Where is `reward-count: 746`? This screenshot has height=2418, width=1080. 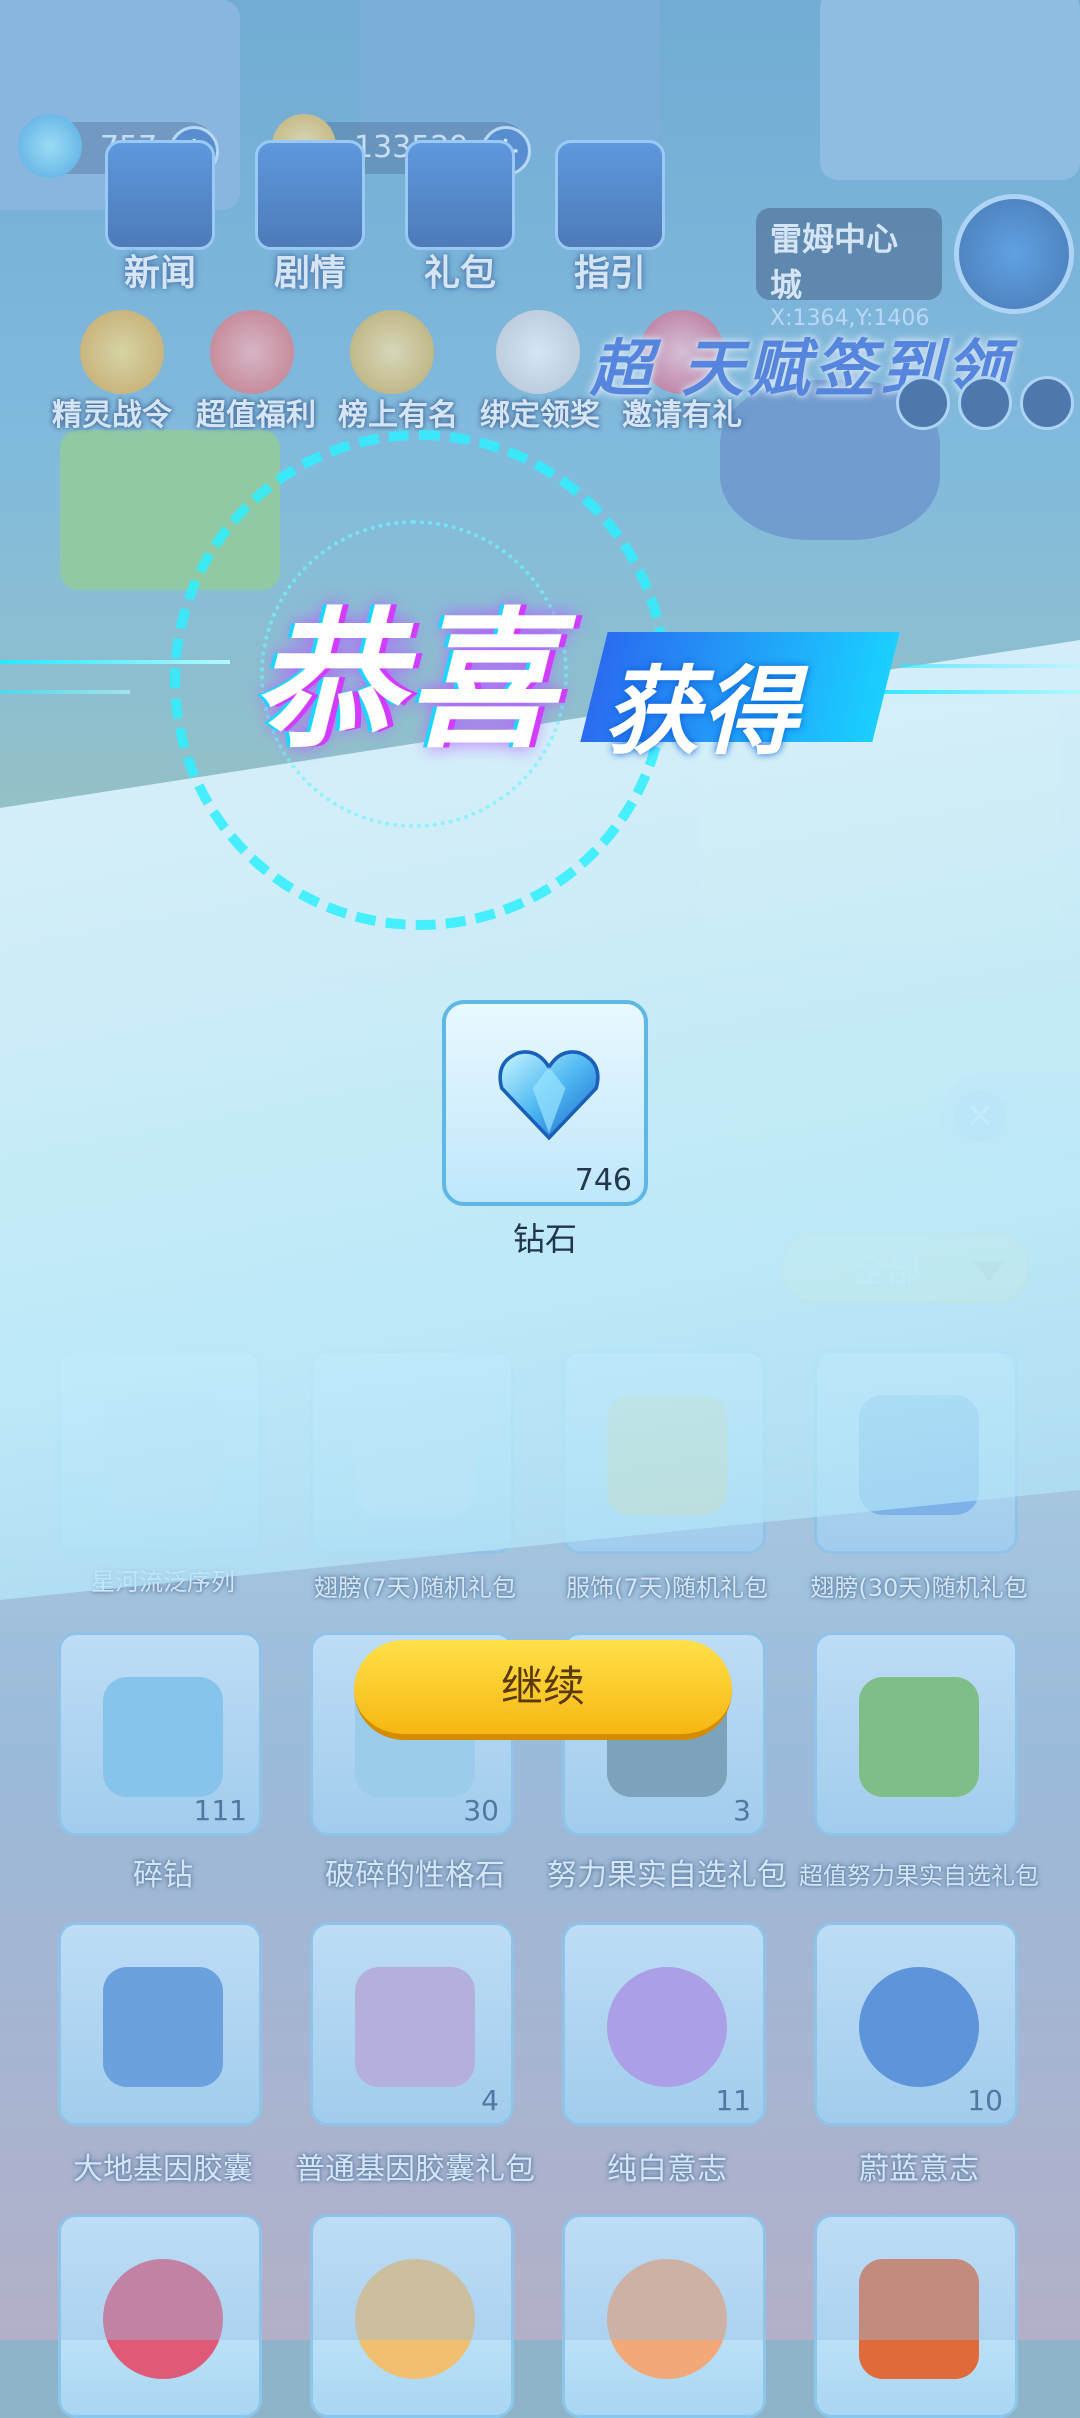
reward-count: 746 is located at coordinates (603, 1180).